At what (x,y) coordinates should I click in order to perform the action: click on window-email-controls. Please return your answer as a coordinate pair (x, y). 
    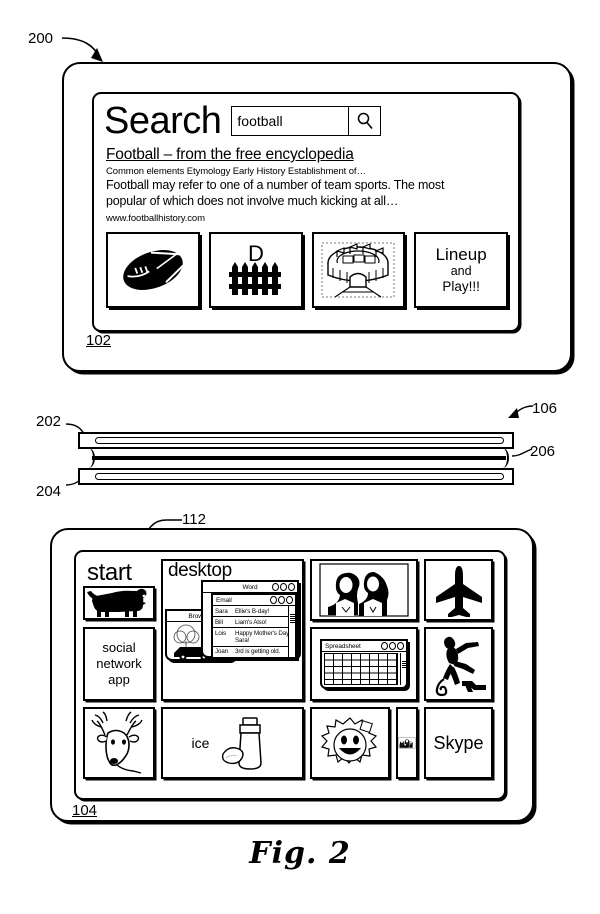
    Looking at the image, I should click on (281, 600).